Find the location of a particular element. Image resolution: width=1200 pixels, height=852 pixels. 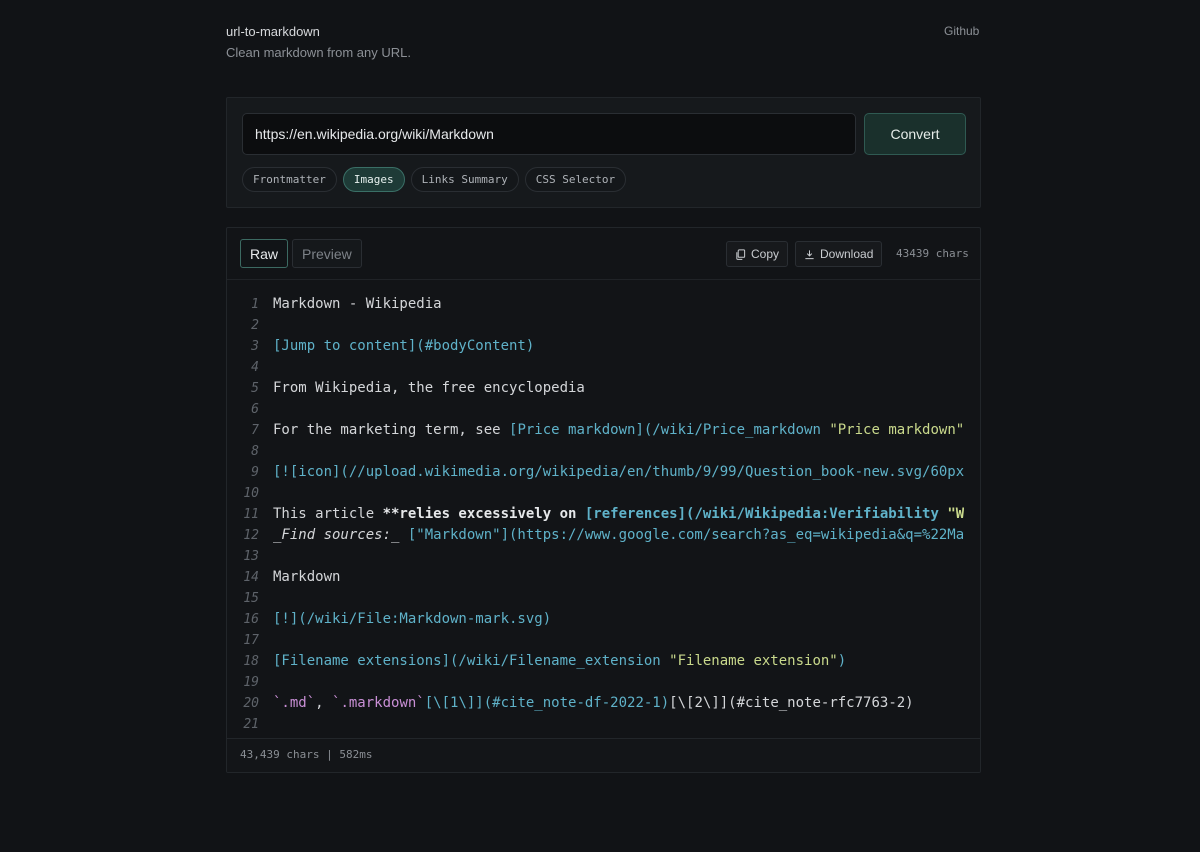

download-button: Download is located at coordinates (839, 254).